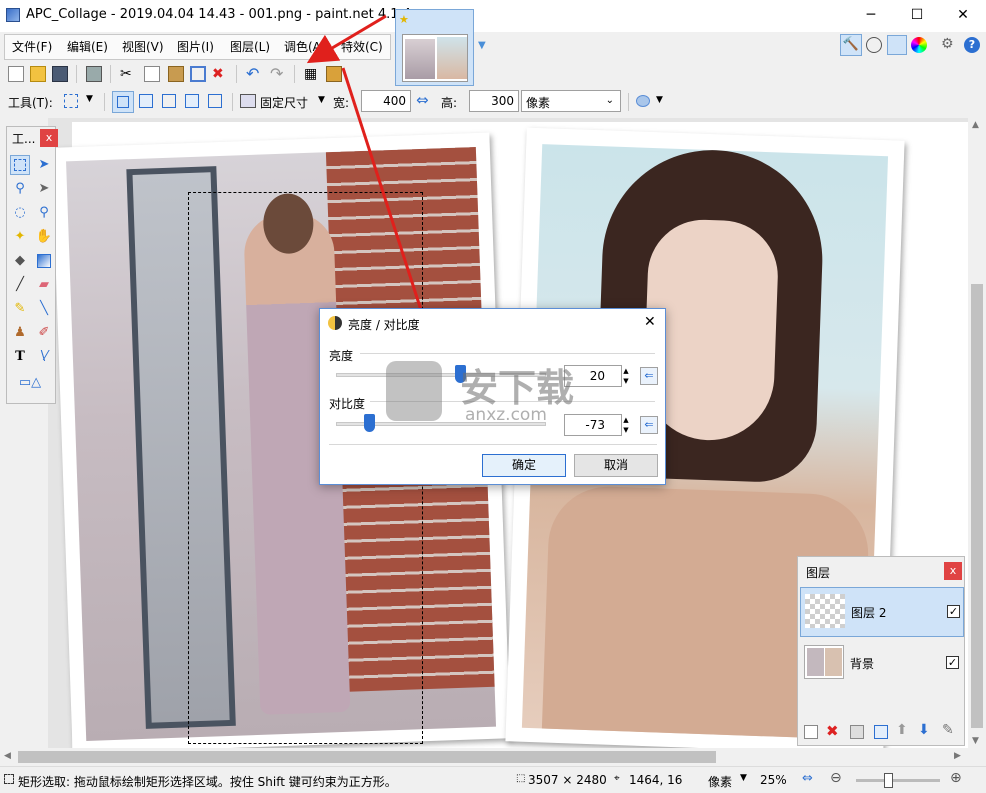 The image size is (986, 793). Describe the element at coordinates (192, 101) in the screenshot. I see `intersect-mode-icon` at that location.